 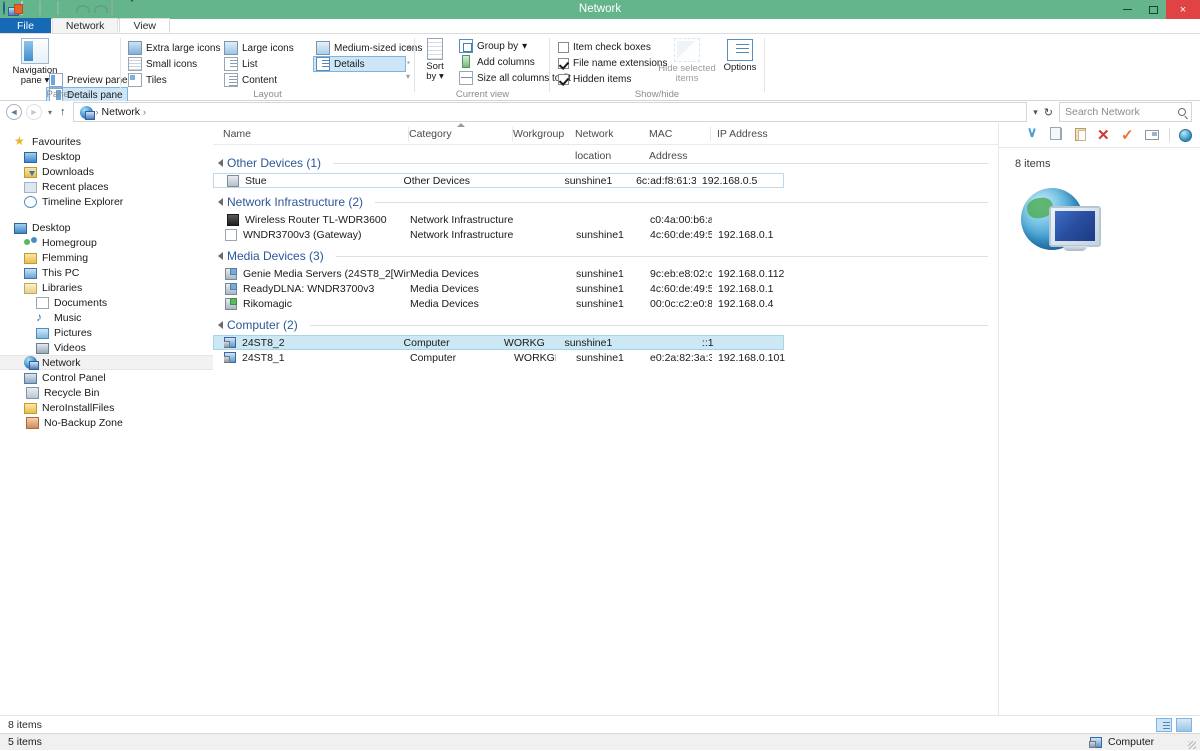 What do you see at coordinates (106, 302) in the screenshot?
I see `sidebar-item-documents: Documents` at bounding box center [106, 302].